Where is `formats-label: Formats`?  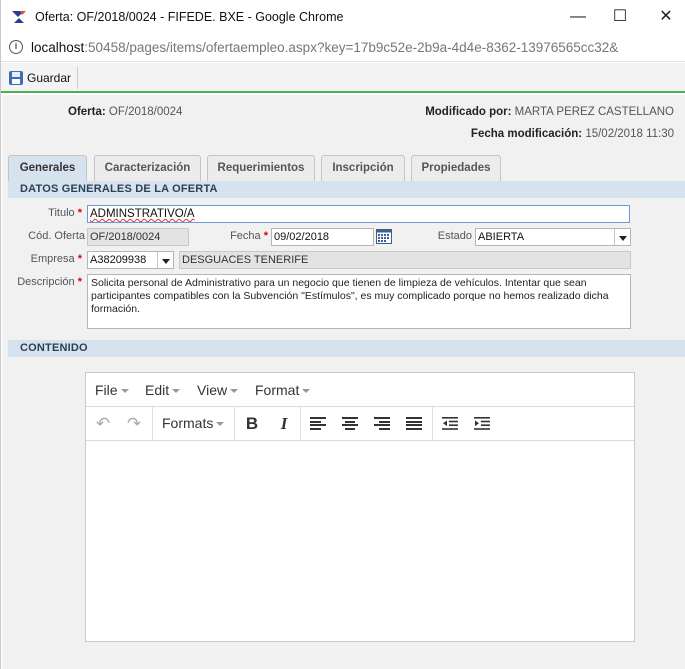 formats-label: Formats is located at coordinates (188, 423).